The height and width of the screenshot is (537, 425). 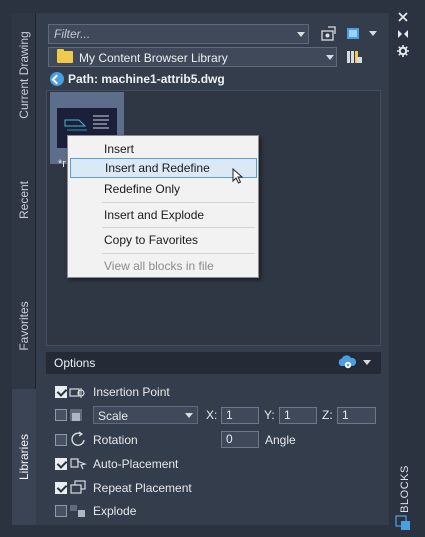 What do you see at coordinates (78, 487) in the screenshot?
I see `repeat-placement-icon` at bounding box center [78, 487].